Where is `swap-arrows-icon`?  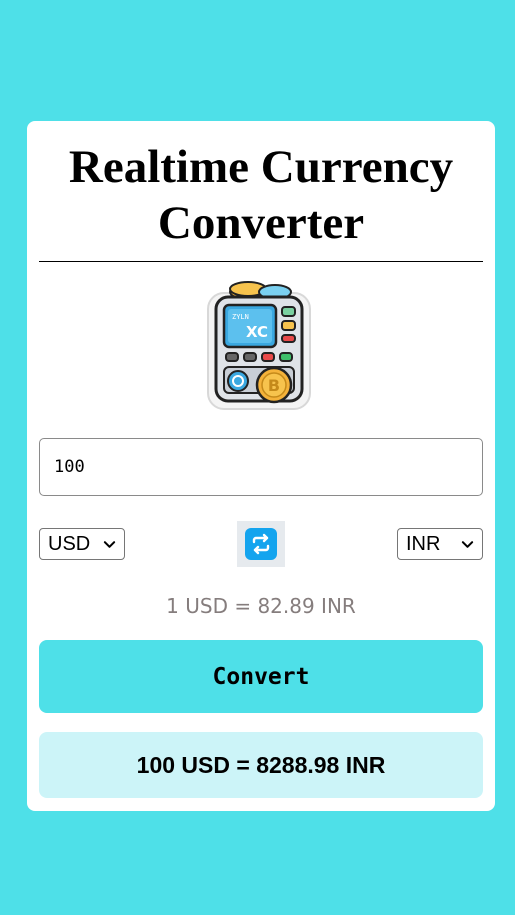 swap-arrows-icon is located at coordinates (261, 544).